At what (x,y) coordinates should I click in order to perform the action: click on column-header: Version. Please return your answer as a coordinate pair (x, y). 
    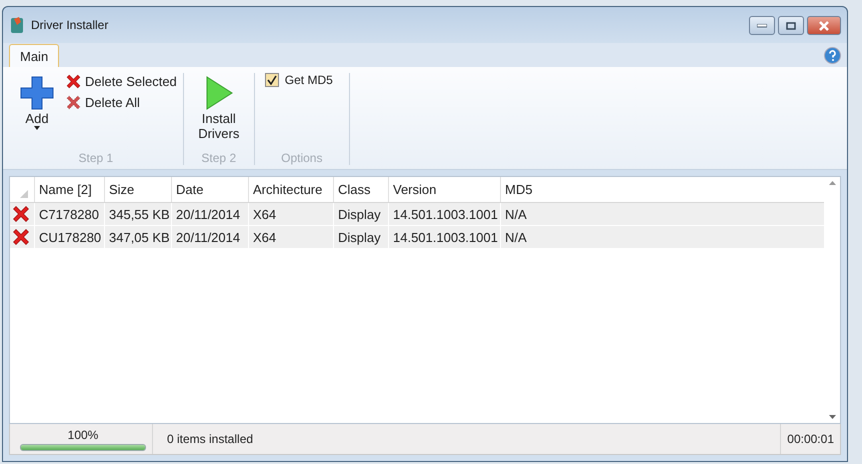
    Looking at the image, I should click on (444, 189).